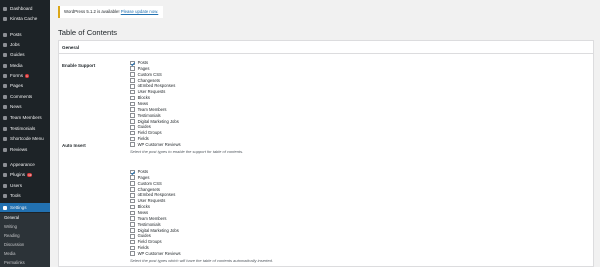 This screenshot has height=267, width=600. What do you see at coordinates (5, 138) in the screenshot?
I see `shortcode-icon` at bounding box center [5, 138].